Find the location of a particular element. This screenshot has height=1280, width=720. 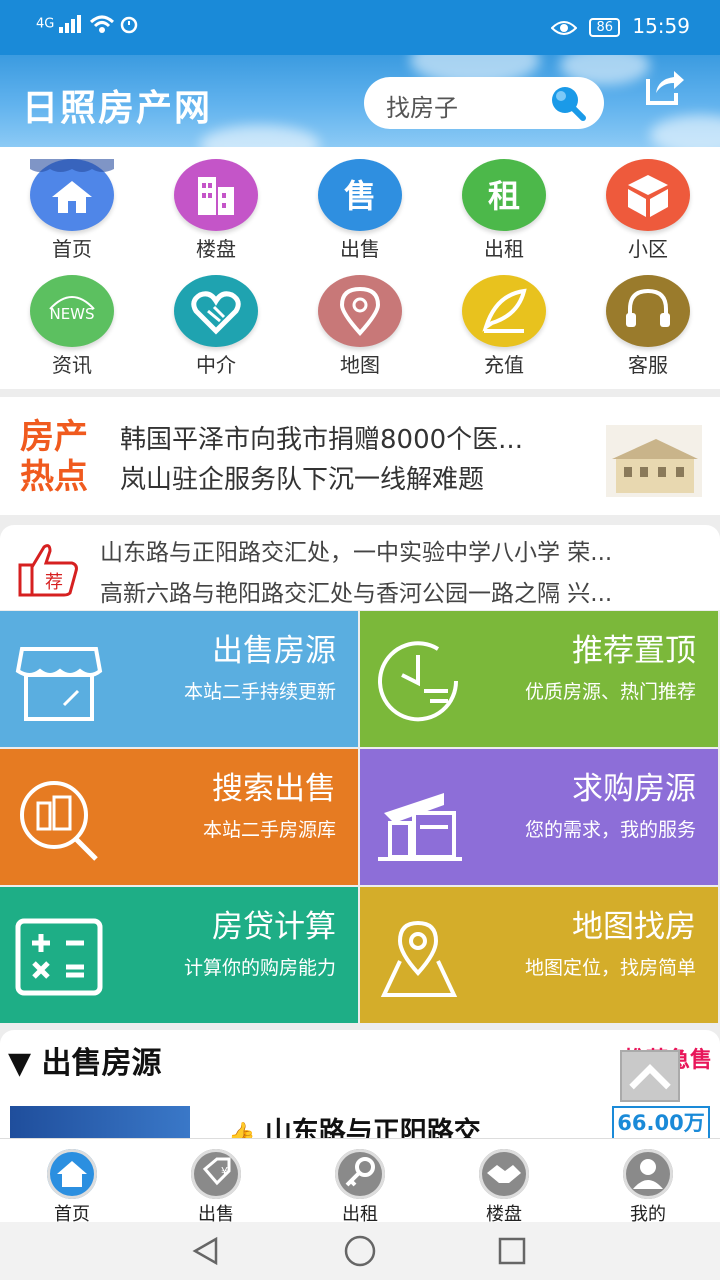

feature-tile-2: 推荐置顶优质房源、热门推荐 is located at coordinates (539, 679).